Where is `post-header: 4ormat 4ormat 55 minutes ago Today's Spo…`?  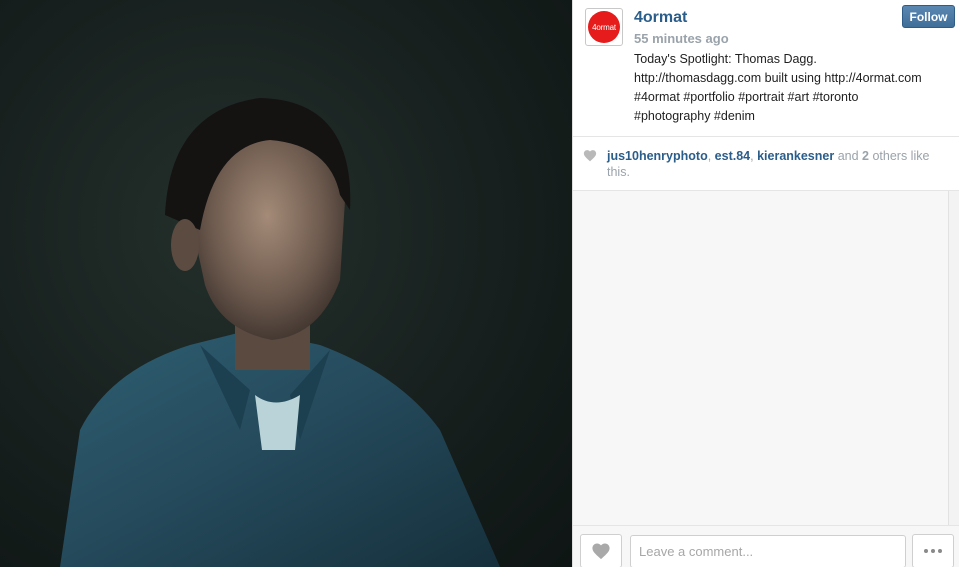 post-header: 4ormat 4ormat 55 minutes ago Today's Spo… is located at coordinates (766, 68).